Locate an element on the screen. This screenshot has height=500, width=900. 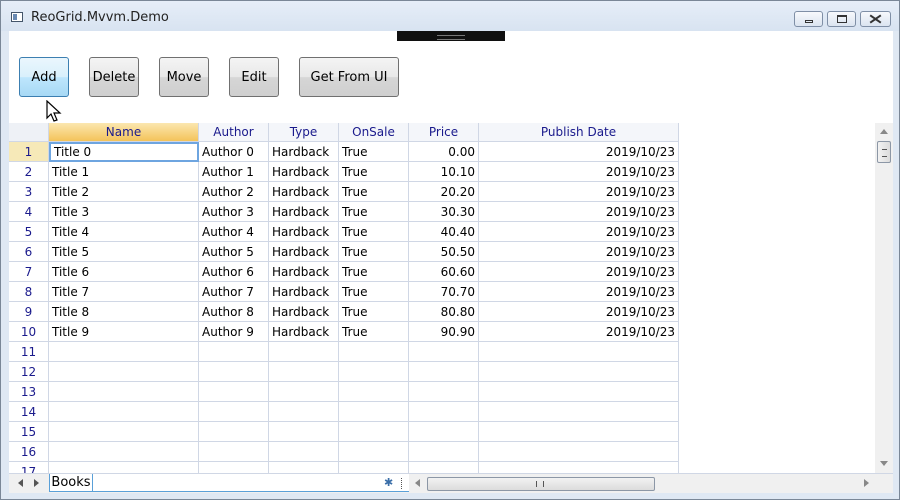
grid-cell: Author 9 is located at coordinates (234, 332).